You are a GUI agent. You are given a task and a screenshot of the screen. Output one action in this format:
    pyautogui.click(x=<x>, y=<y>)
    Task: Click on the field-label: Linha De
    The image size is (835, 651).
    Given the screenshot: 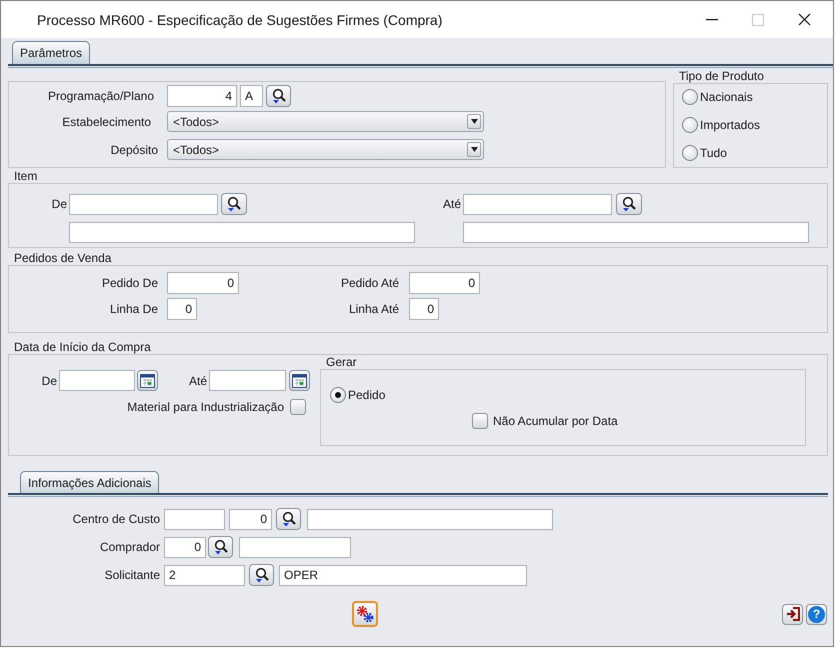 What is the action you would take?
    pyautogui.click(x=133, y=309)
    